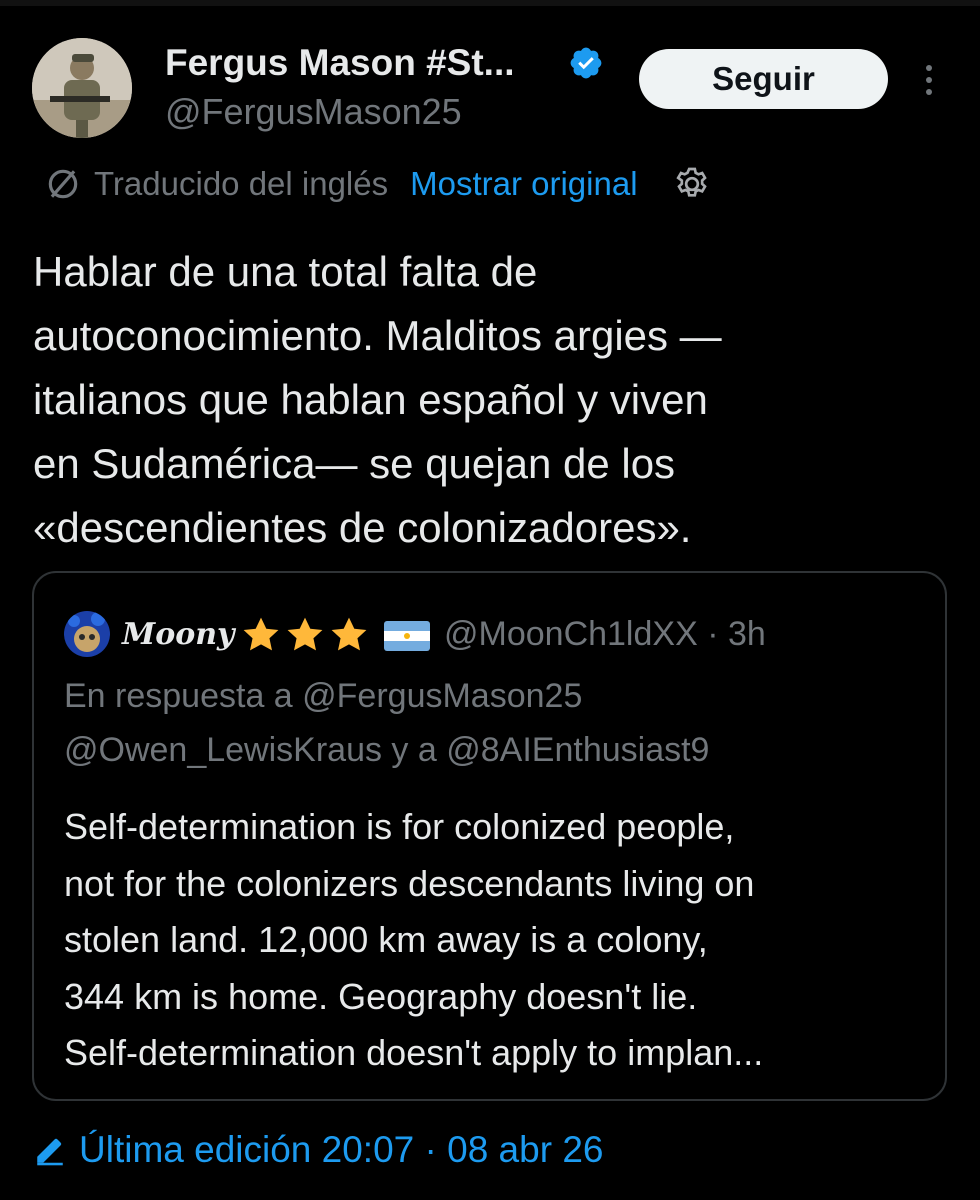  I want to click on show-original-link: Mostrar original, so click(523, 184).